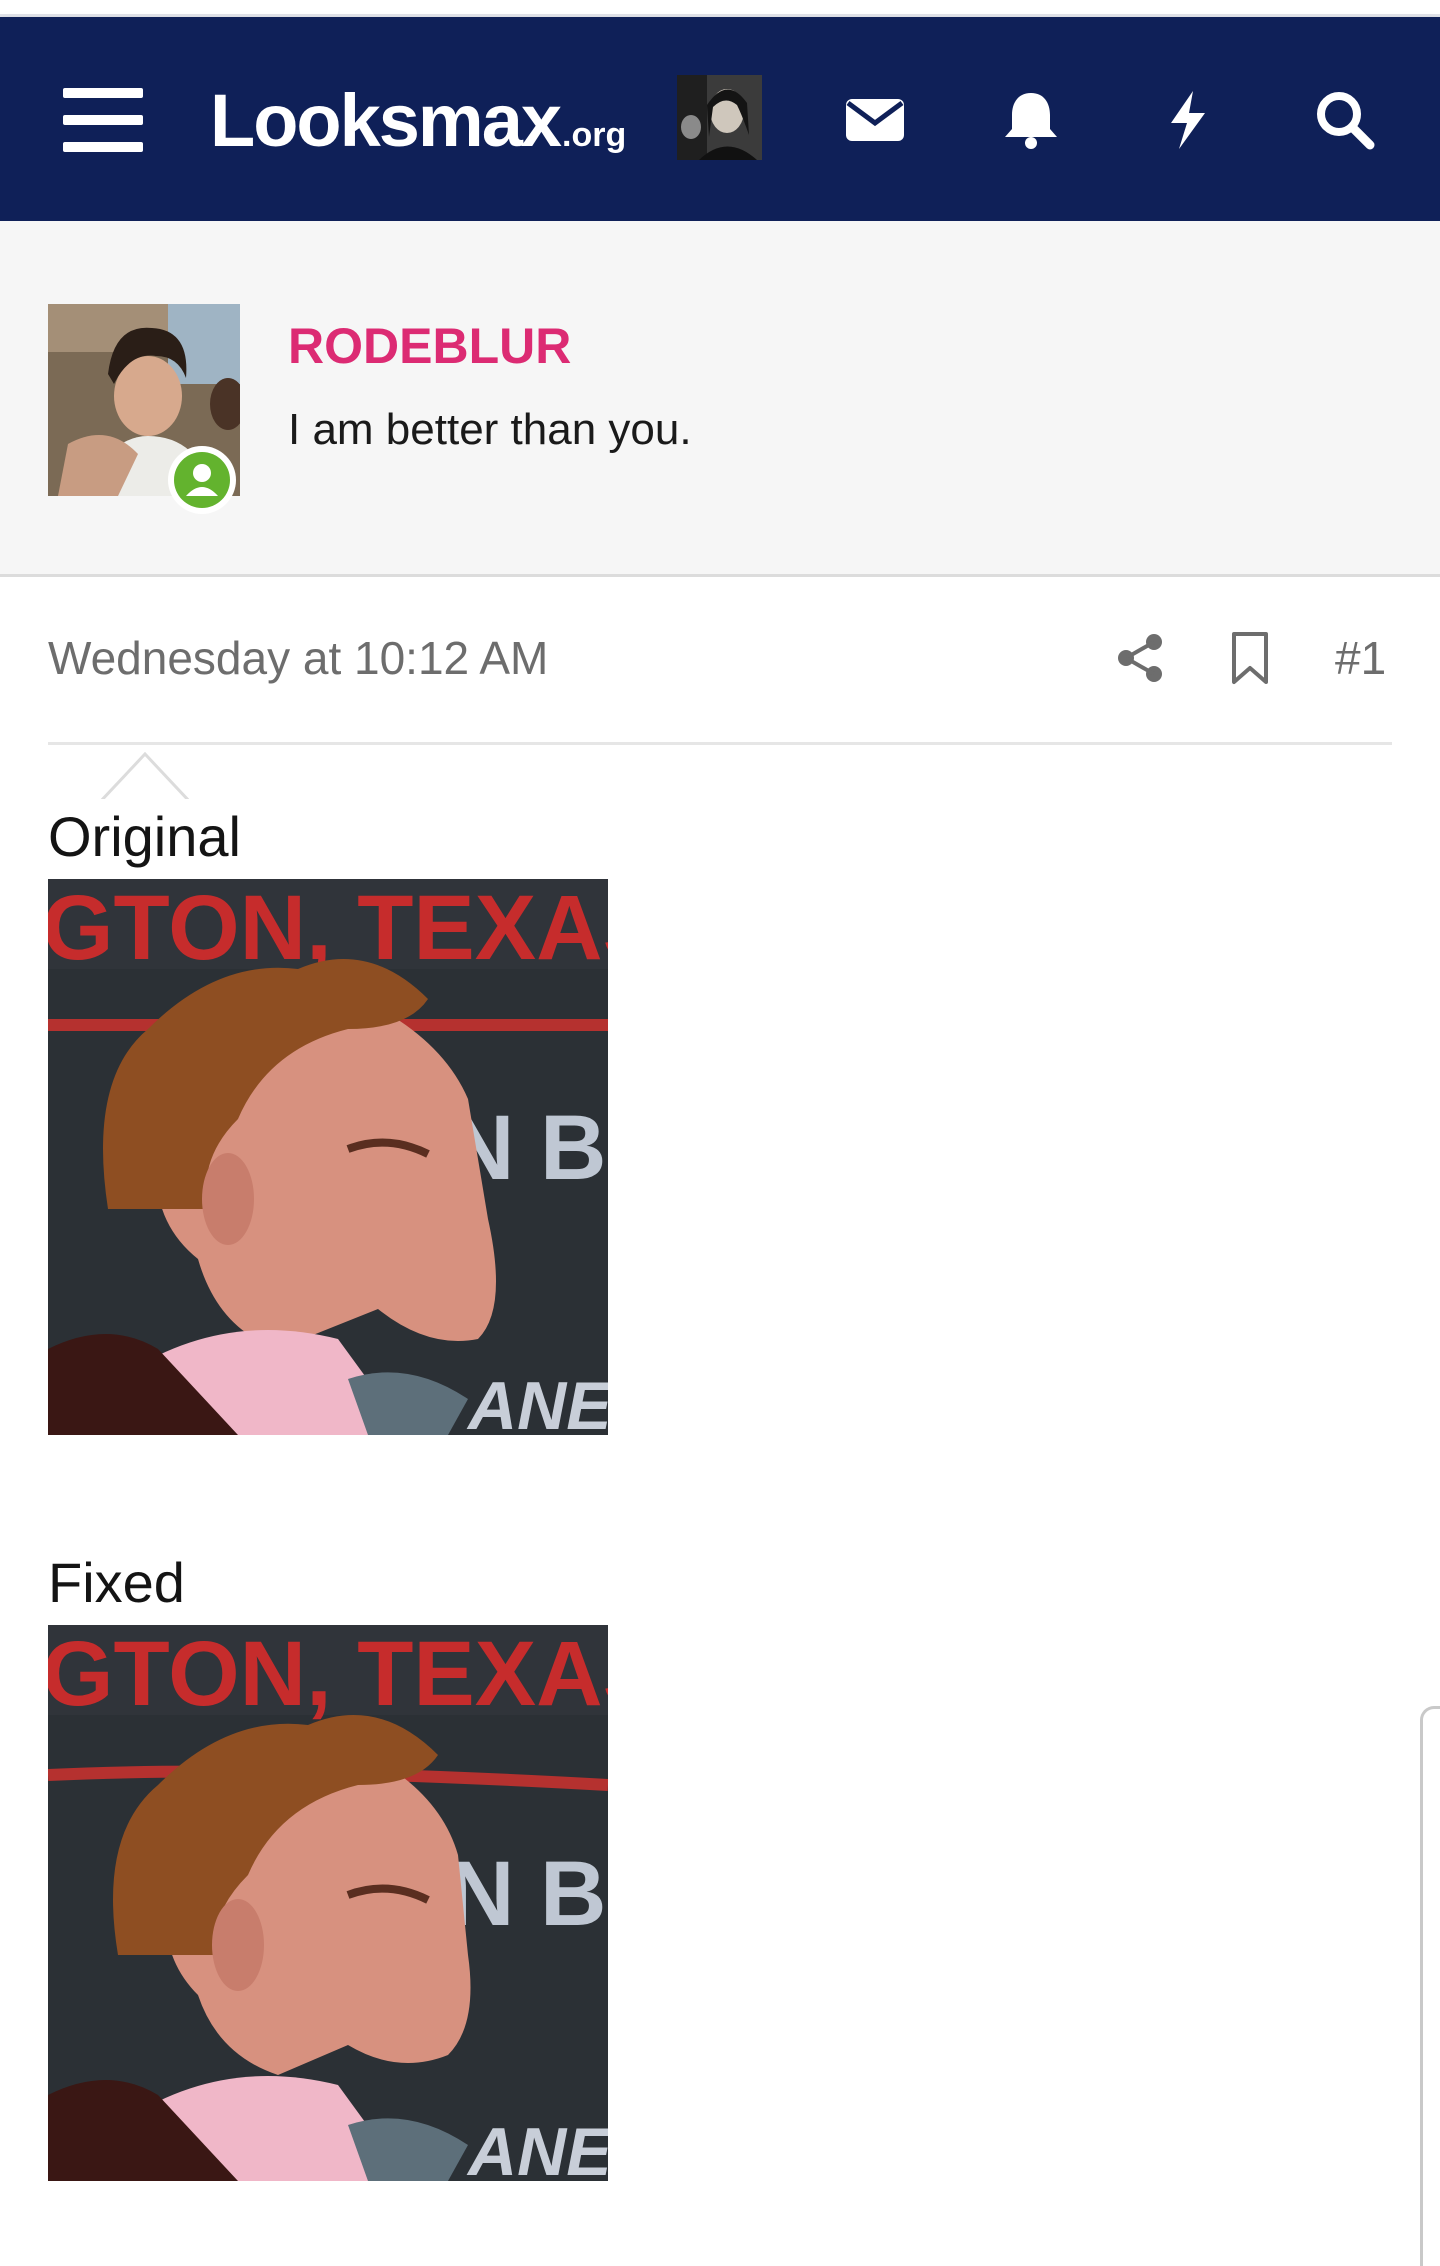 Image resolution: width=1440 pixels, height=2266 pixels. What do you see at coordinates (103, 120) in the screenshot?
I see `hamburger-menu-icon` at bounding box center [103, 120].